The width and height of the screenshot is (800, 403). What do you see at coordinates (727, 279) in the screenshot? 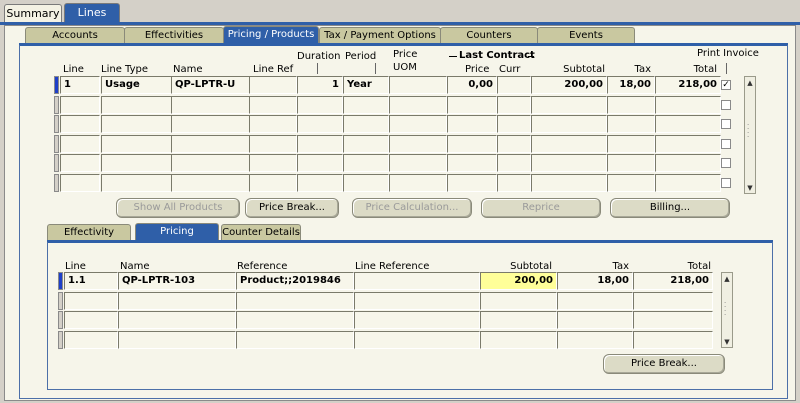
I see `pricing-scroll-up-icon: ▲` at bounding box center [727, 279].